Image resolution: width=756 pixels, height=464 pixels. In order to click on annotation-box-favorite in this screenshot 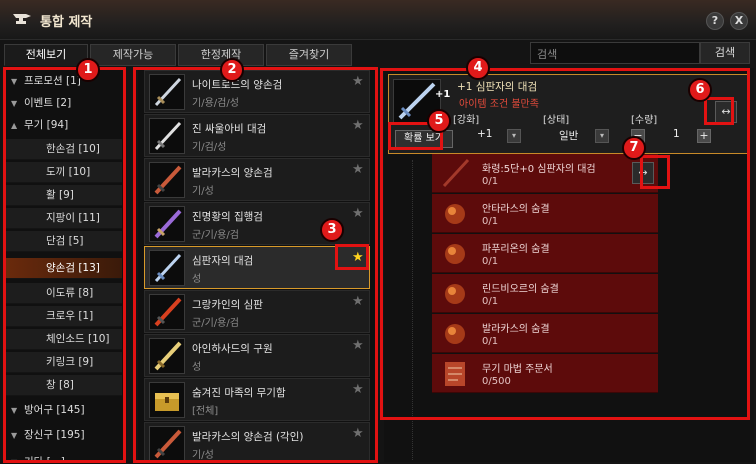, I will do `click(352, 257)`.